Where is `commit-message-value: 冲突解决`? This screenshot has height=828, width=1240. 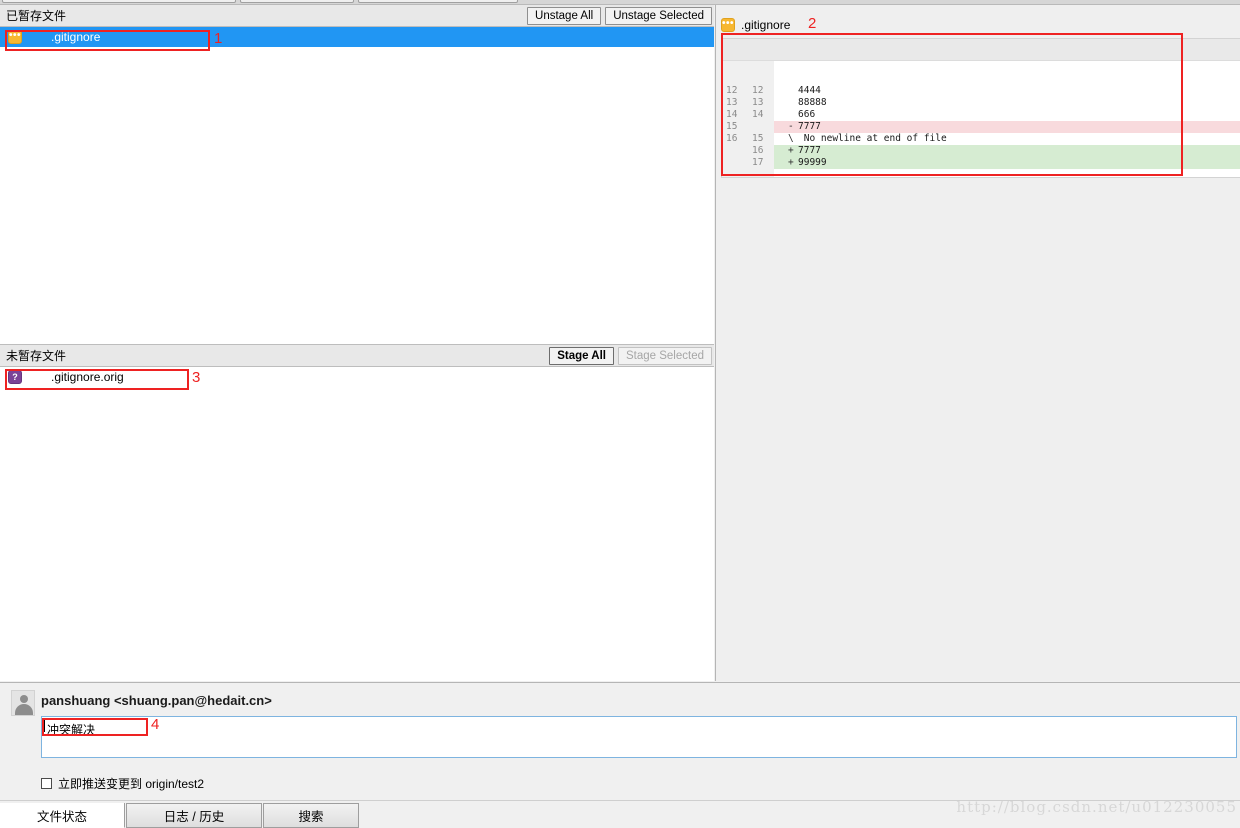
commit-message-value: 冲突解决 is located at coordinates (71, 730).